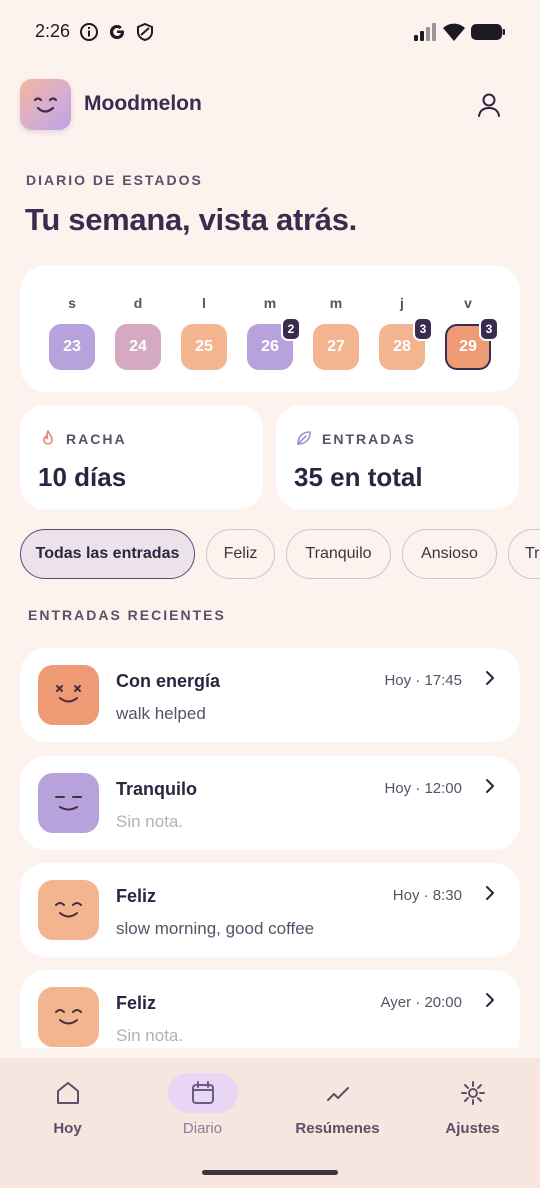 The image size is (540, 1188). What do you see at coordinates (397, 457) in the screenshot?
I see `entries-card: ENTRADAS 35 en total` at bounding box center [397, 457].